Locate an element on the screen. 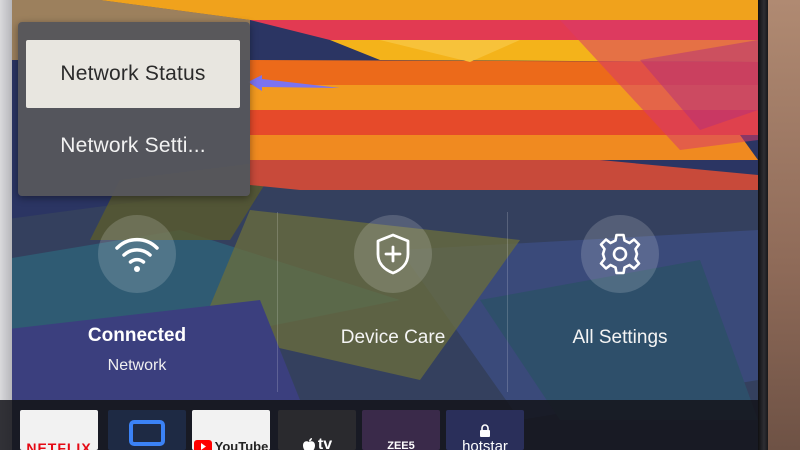  app-bar: NETFLIX YouTube tv ZEE5 hotstar is located at coordinates (379, 425).